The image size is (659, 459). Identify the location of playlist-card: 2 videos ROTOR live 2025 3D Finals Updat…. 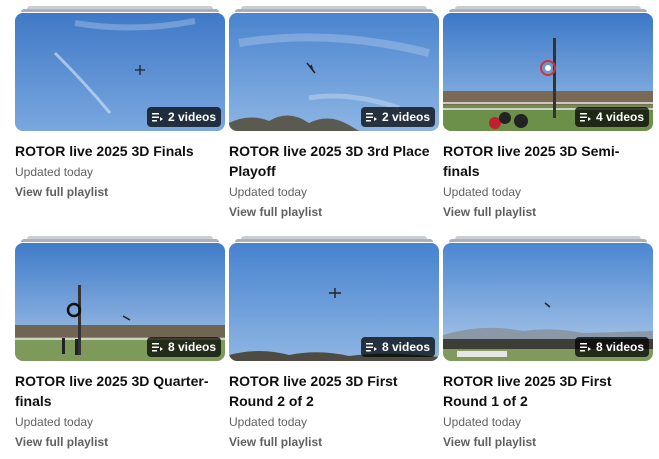
(120, 103).